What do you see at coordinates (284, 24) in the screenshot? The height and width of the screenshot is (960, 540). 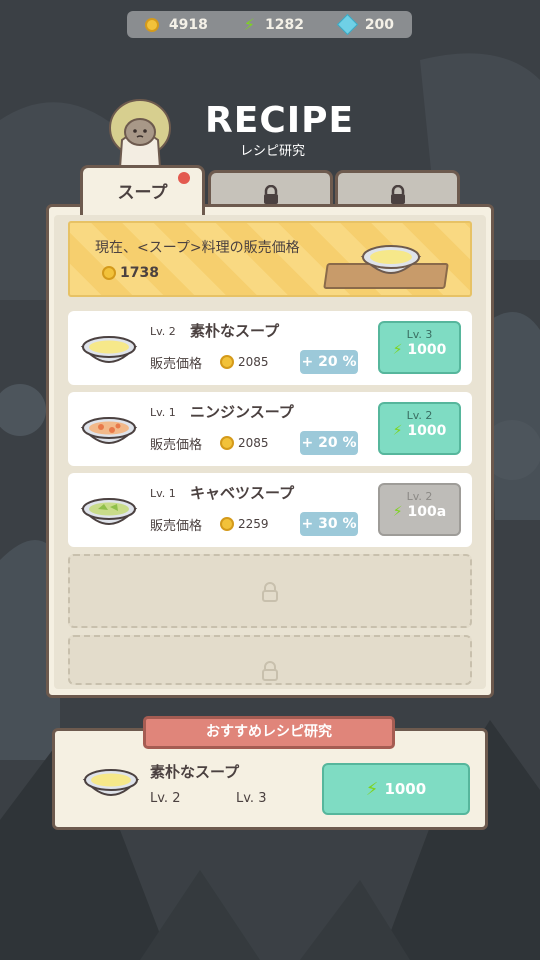 I see `energy-amount: 1282` at bounding box center [284, 24].